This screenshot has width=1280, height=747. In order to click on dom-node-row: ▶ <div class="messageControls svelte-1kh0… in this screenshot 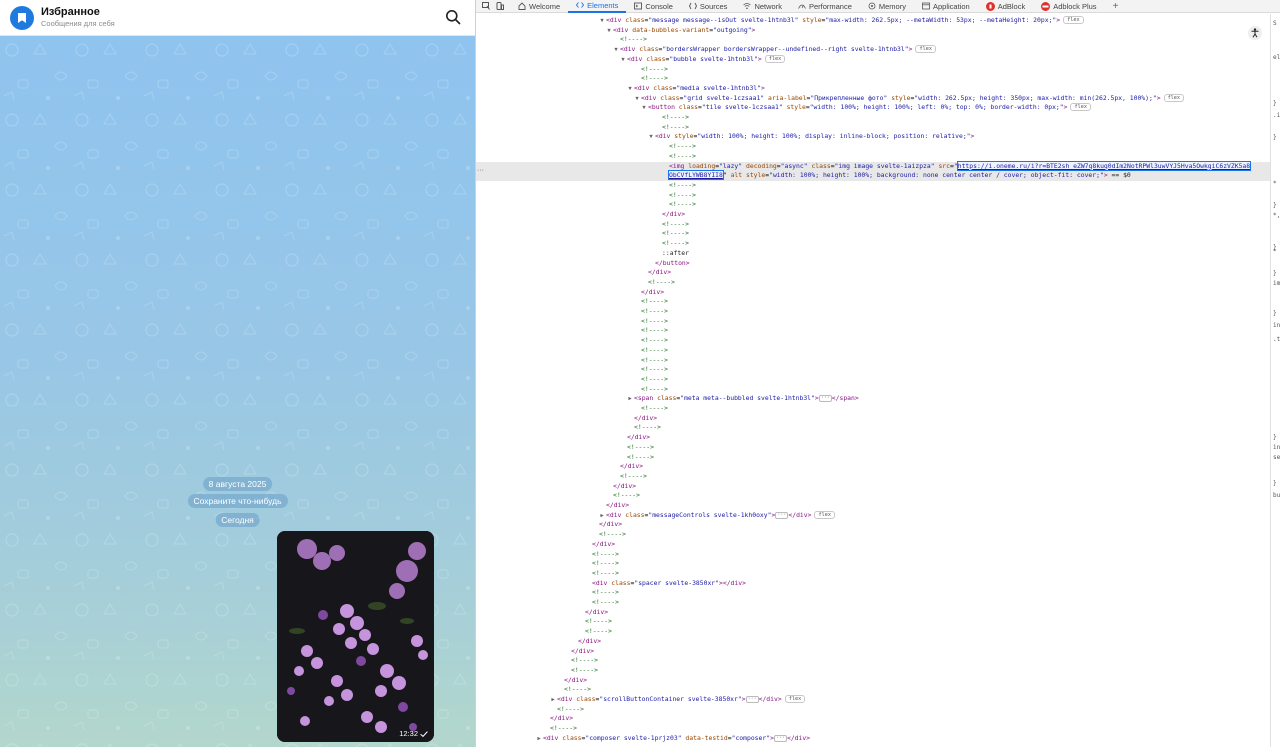, I will do `click(873, 515)`.